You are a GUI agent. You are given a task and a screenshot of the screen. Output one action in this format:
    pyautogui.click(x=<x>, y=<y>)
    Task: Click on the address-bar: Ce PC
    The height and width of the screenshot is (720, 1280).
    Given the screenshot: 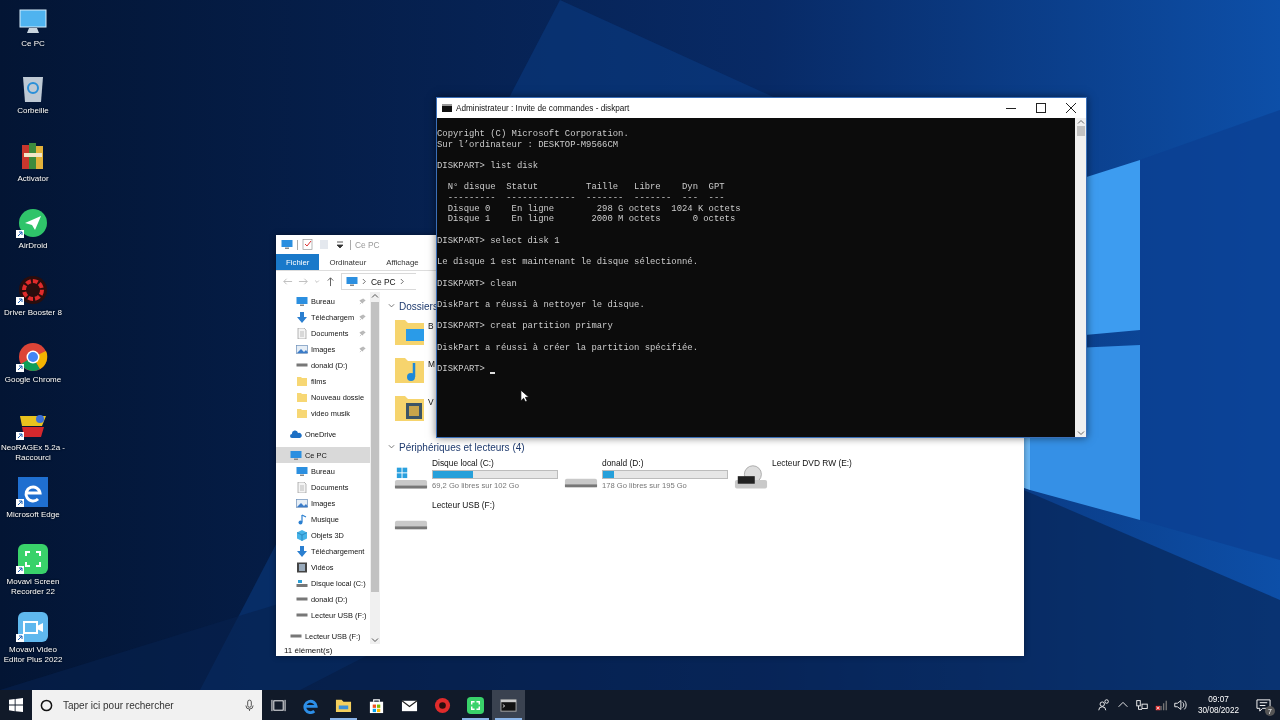 What is the action you would take?
    pyautogui.click(x=378, y=281)
    